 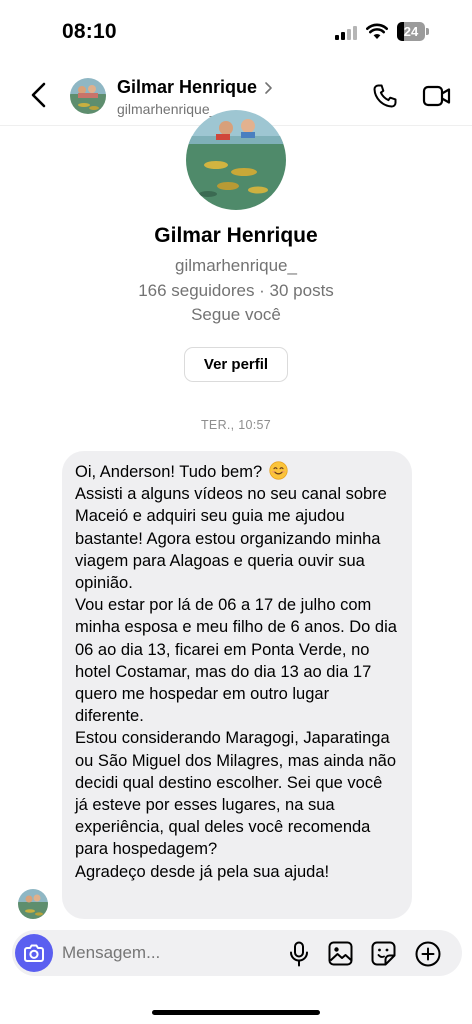 I want to click on video-camera-icon, so click(x=437, y=96).